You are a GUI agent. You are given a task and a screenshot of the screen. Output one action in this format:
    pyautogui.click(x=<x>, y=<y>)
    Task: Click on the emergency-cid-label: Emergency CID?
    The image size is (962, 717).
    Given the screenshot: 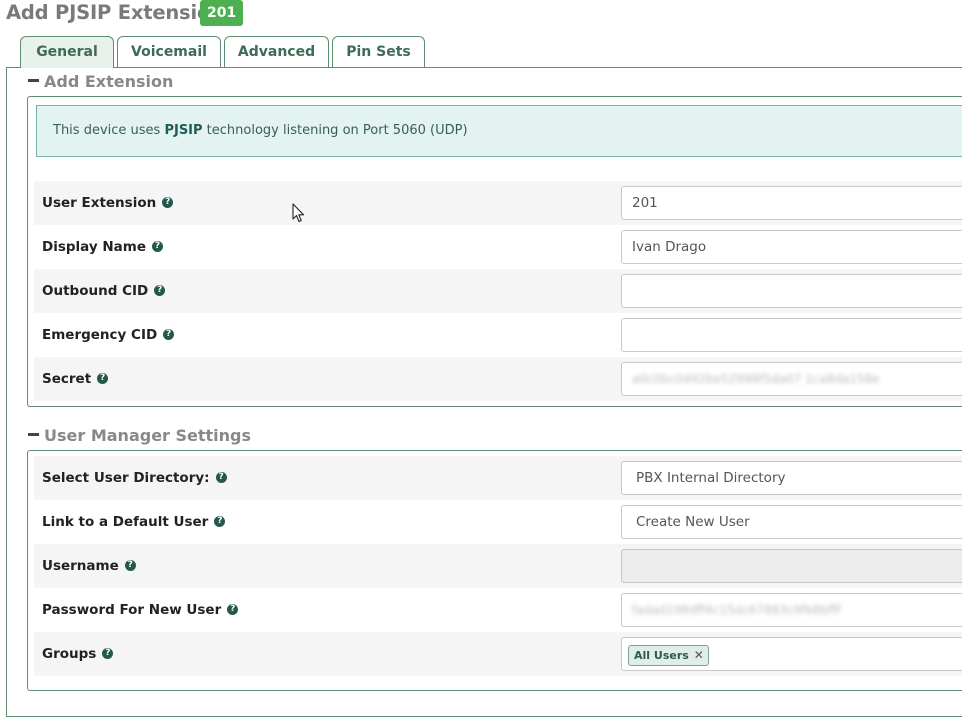 What is the action you would take?
    pyautogui.click(x=108, y=335)
    